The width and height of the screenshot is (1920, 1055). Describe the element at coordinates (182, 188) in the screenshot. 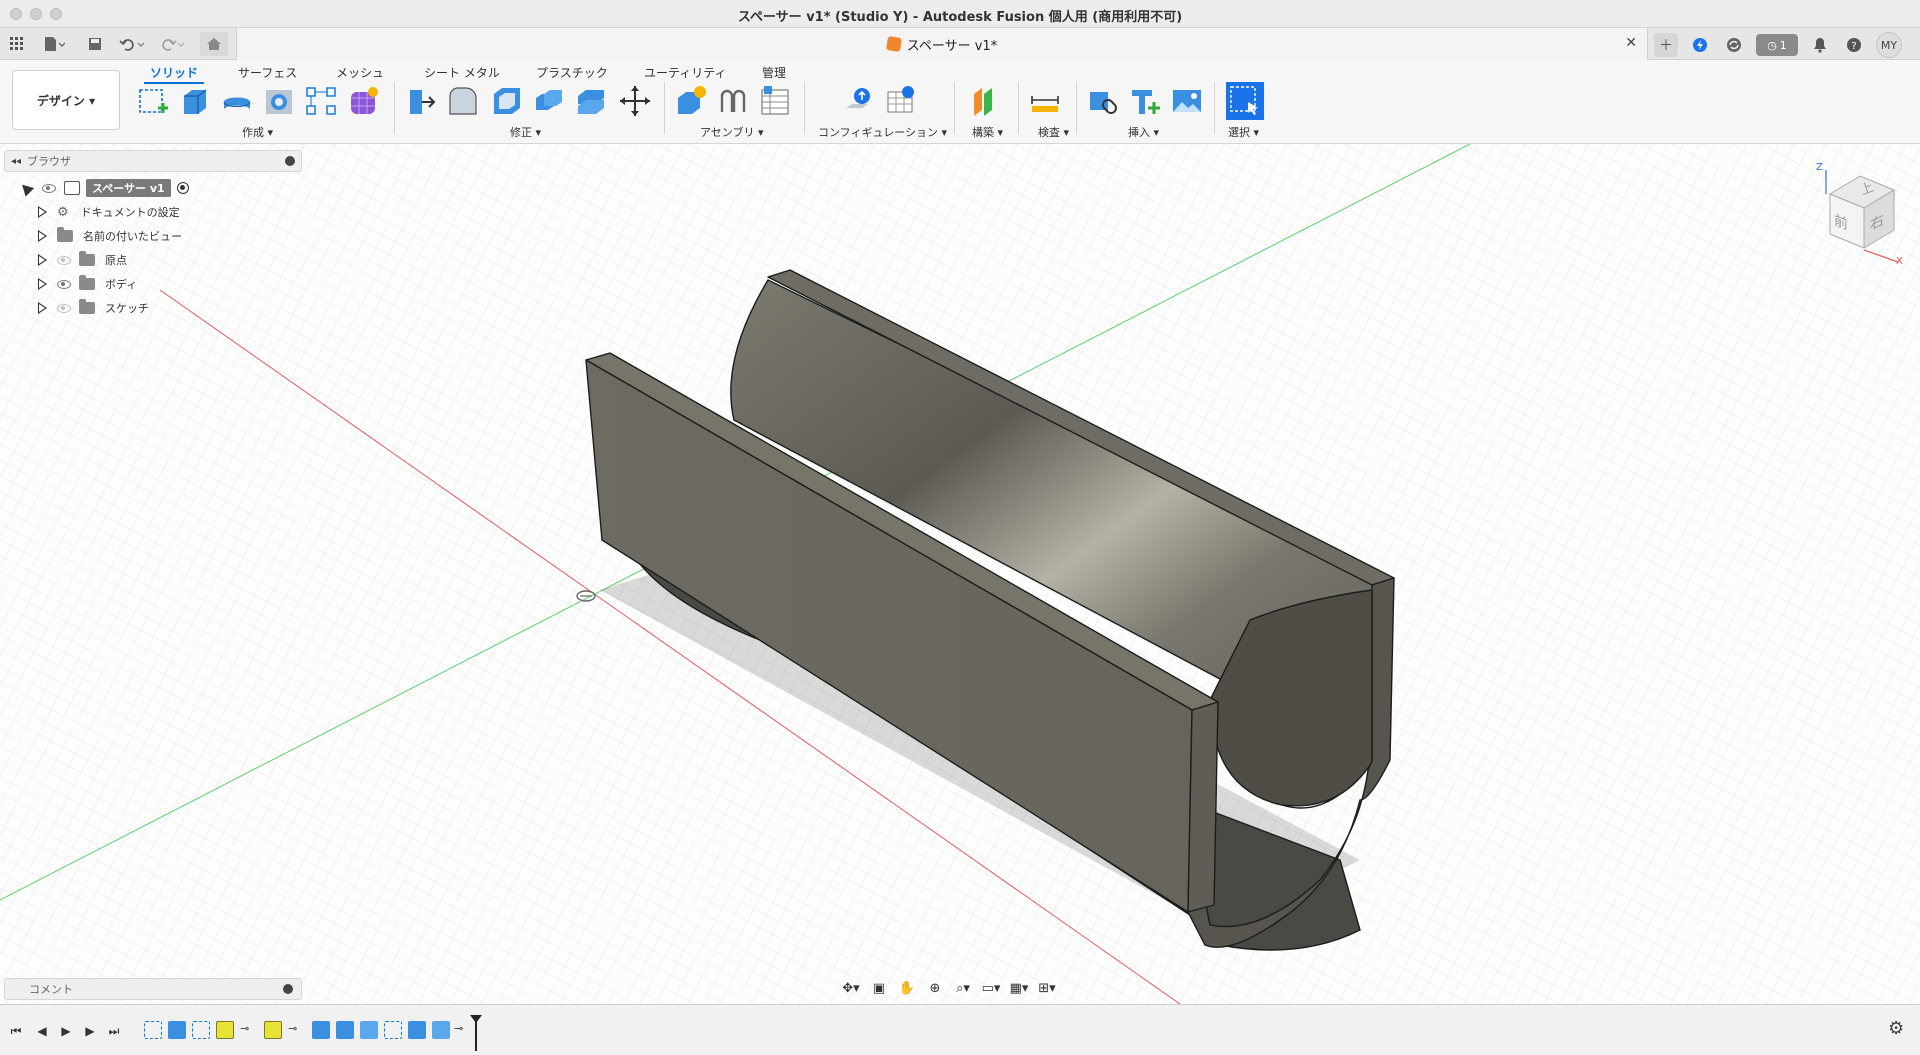

I see `activate-radio-icon` at that location.